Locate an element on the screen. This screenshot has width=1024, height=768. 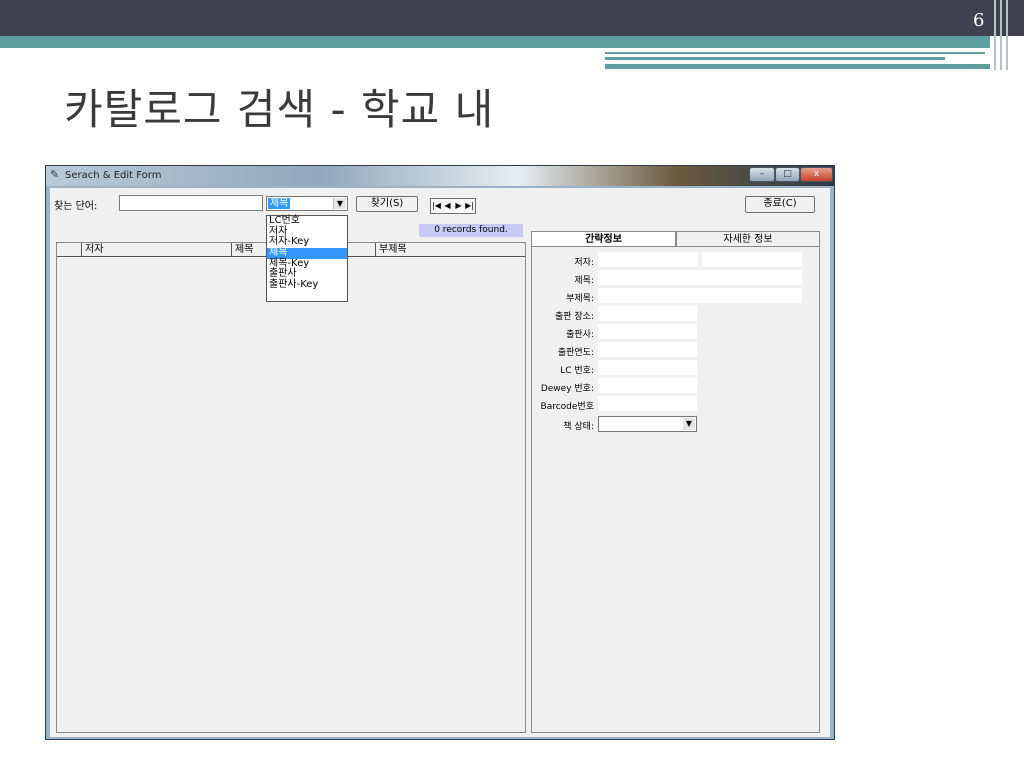
minimize-button: – is located at coordinates (762, 174).